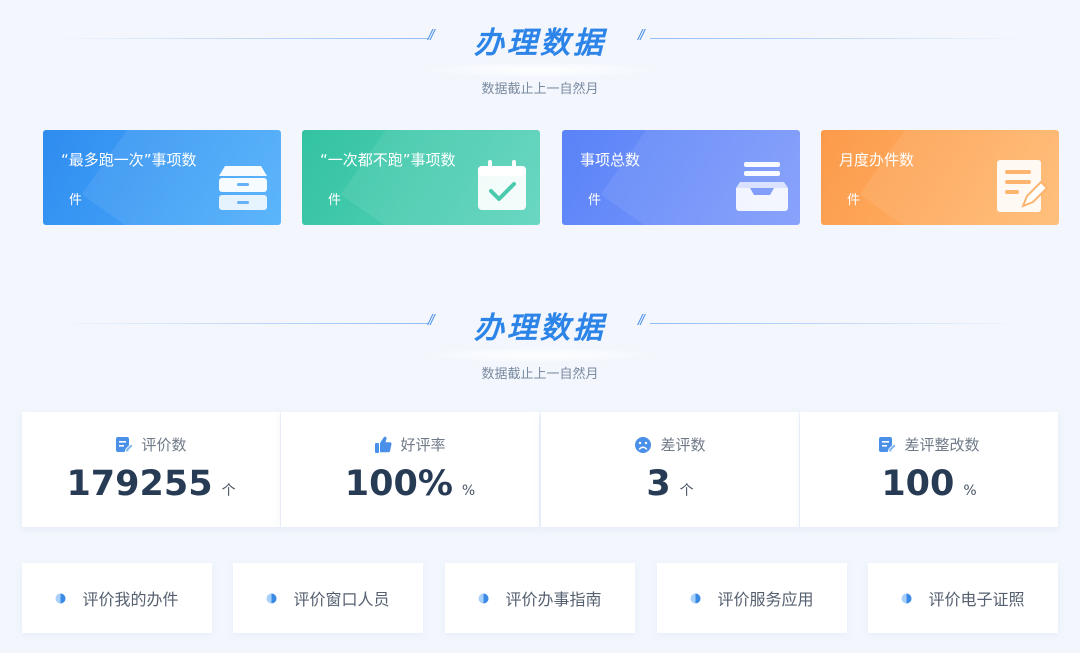 Image resolution: width=1080 pixels, height=653 pixels. I want to click on button-label: 评价我的办件, so click(130, 599).